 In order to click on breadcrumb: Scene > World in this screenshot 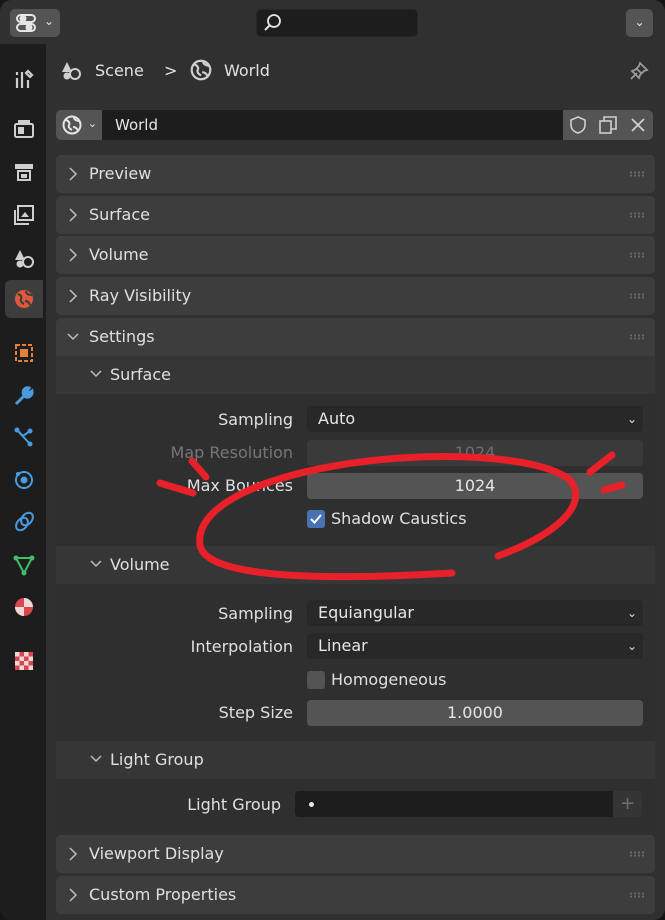, I will do `click(355, 72)`.